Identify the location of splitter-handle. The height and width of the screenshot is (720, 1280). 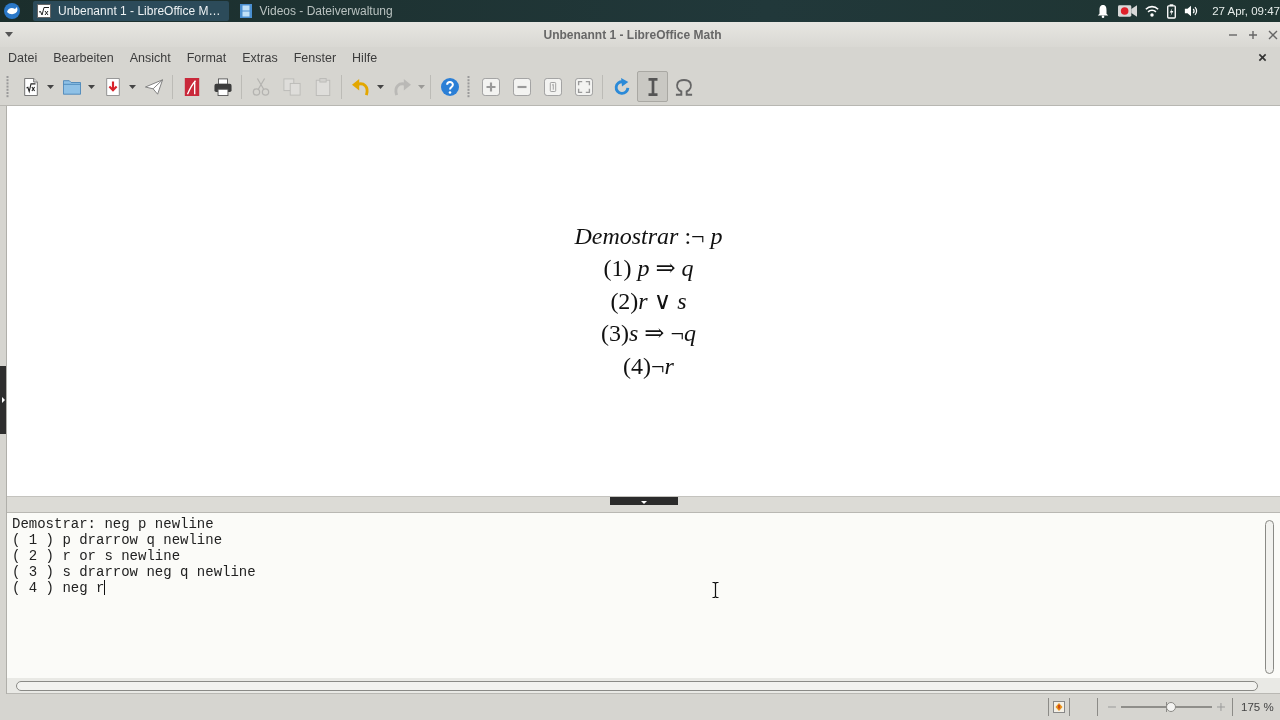
(643, 501).